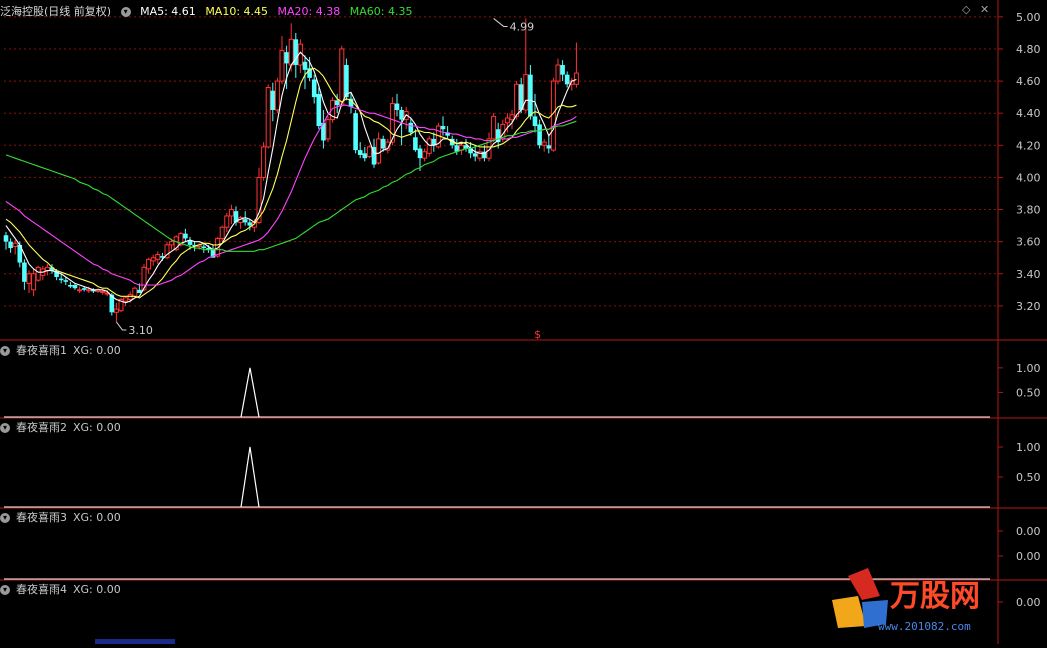  Describe the element at coordinates (500, 22) in the screenshot. I see `high-annotation-line` at that location.